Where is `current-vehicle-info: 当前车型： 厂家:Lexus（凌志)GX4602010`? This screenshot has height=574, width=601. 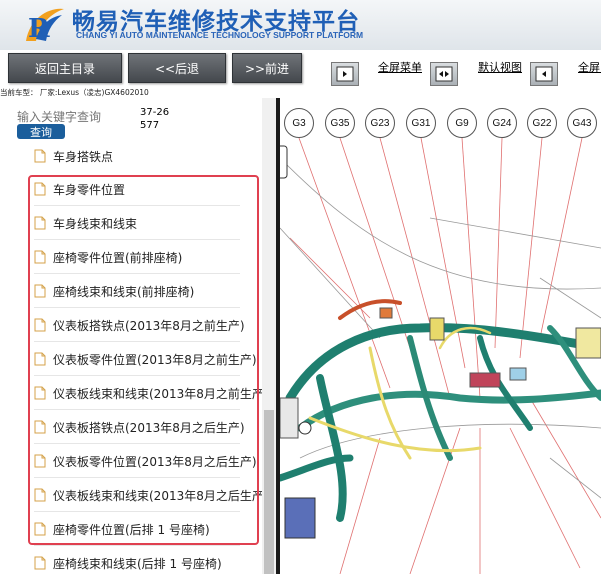
current-vehicle-info: 当前车型： 厂家:Lexus（凌志)GX4602010 is located at coordinates (74, 92).